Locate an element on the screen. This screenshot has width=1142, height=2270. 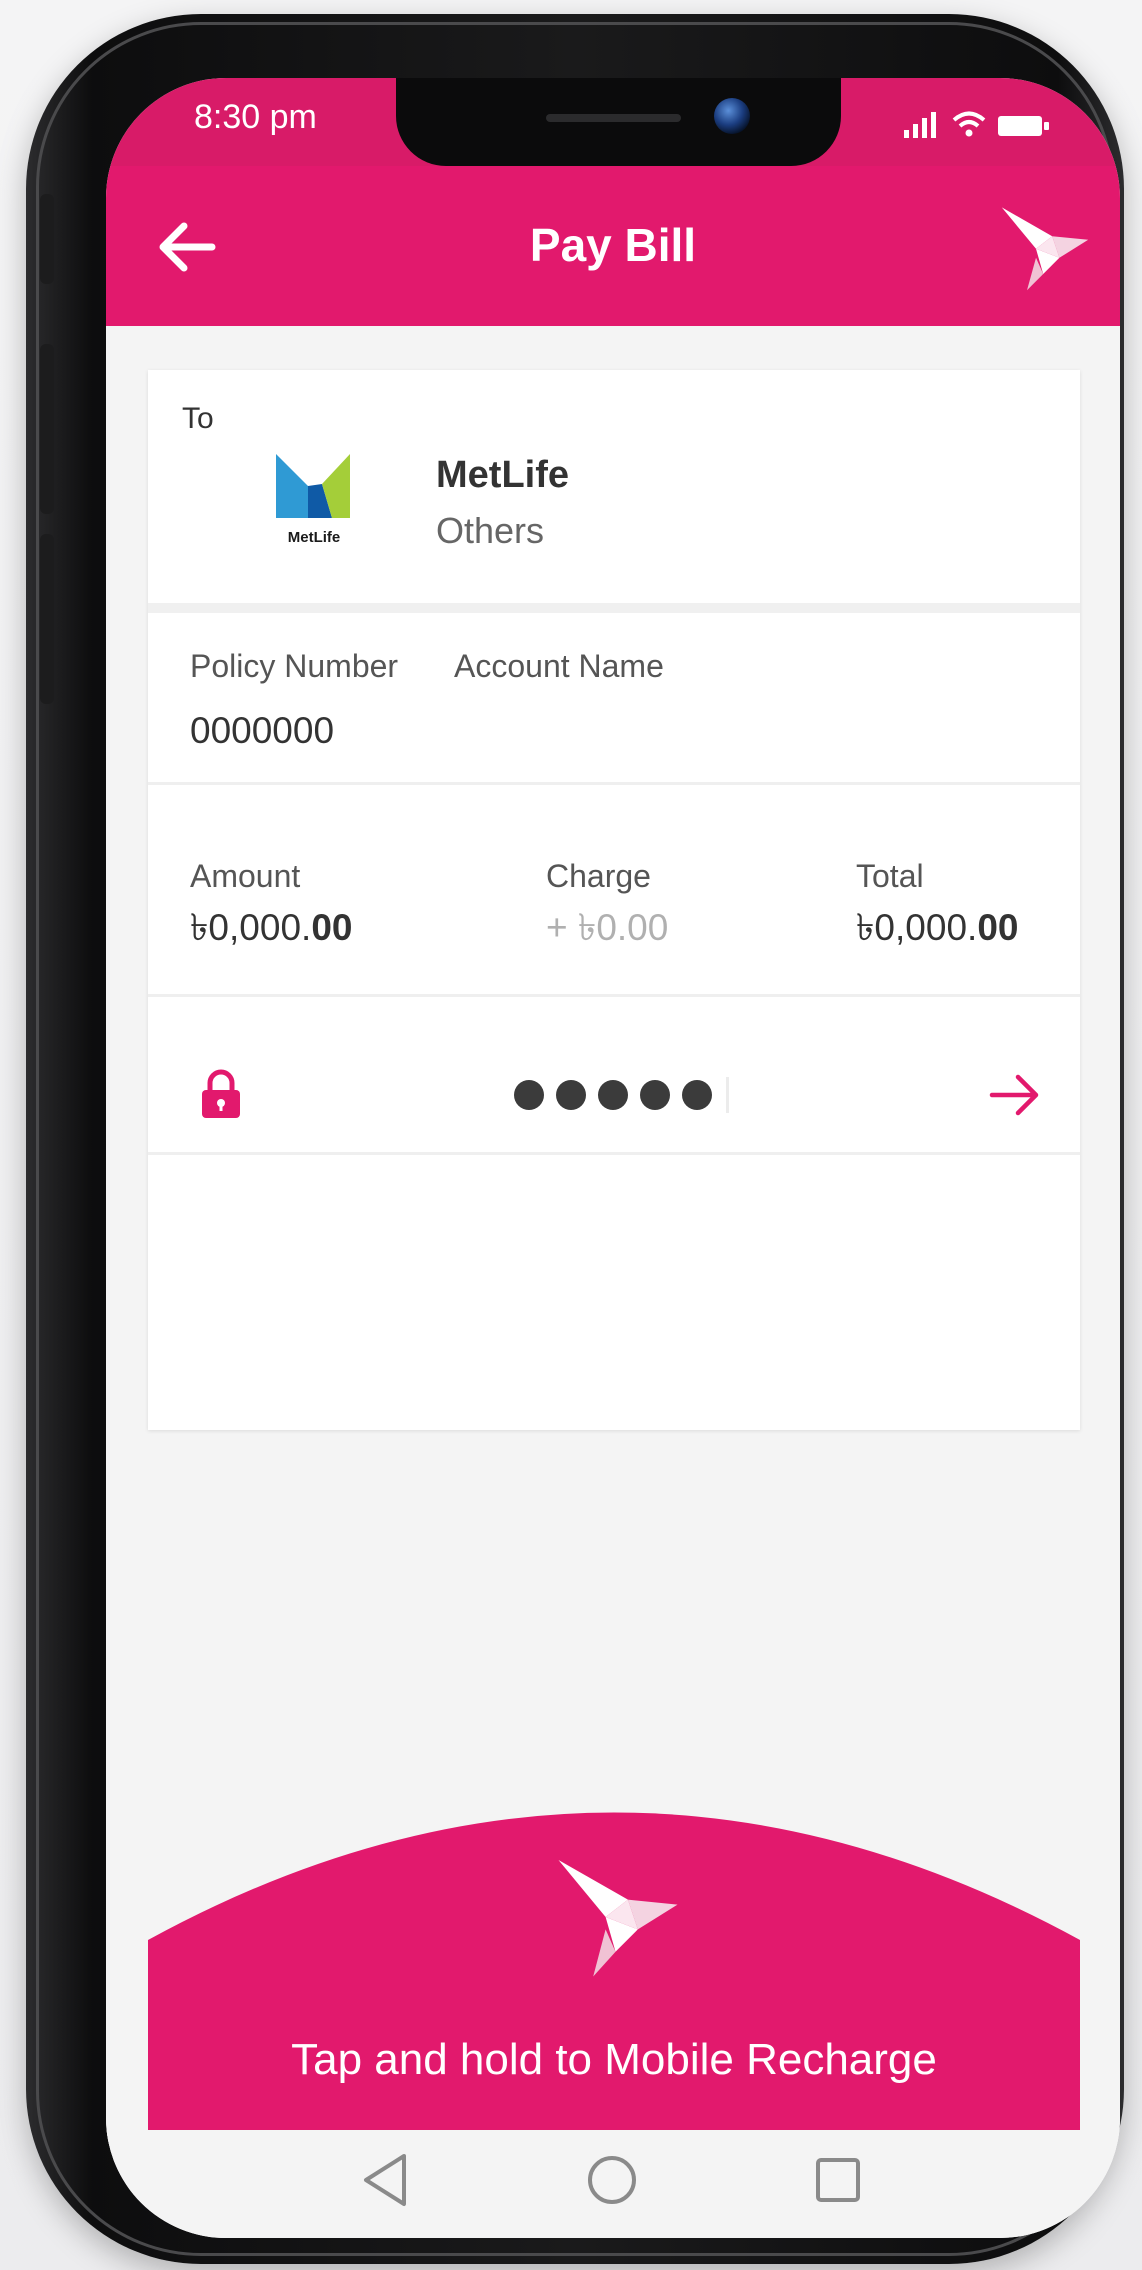
camera-notch is located at coordinates (618, 122).